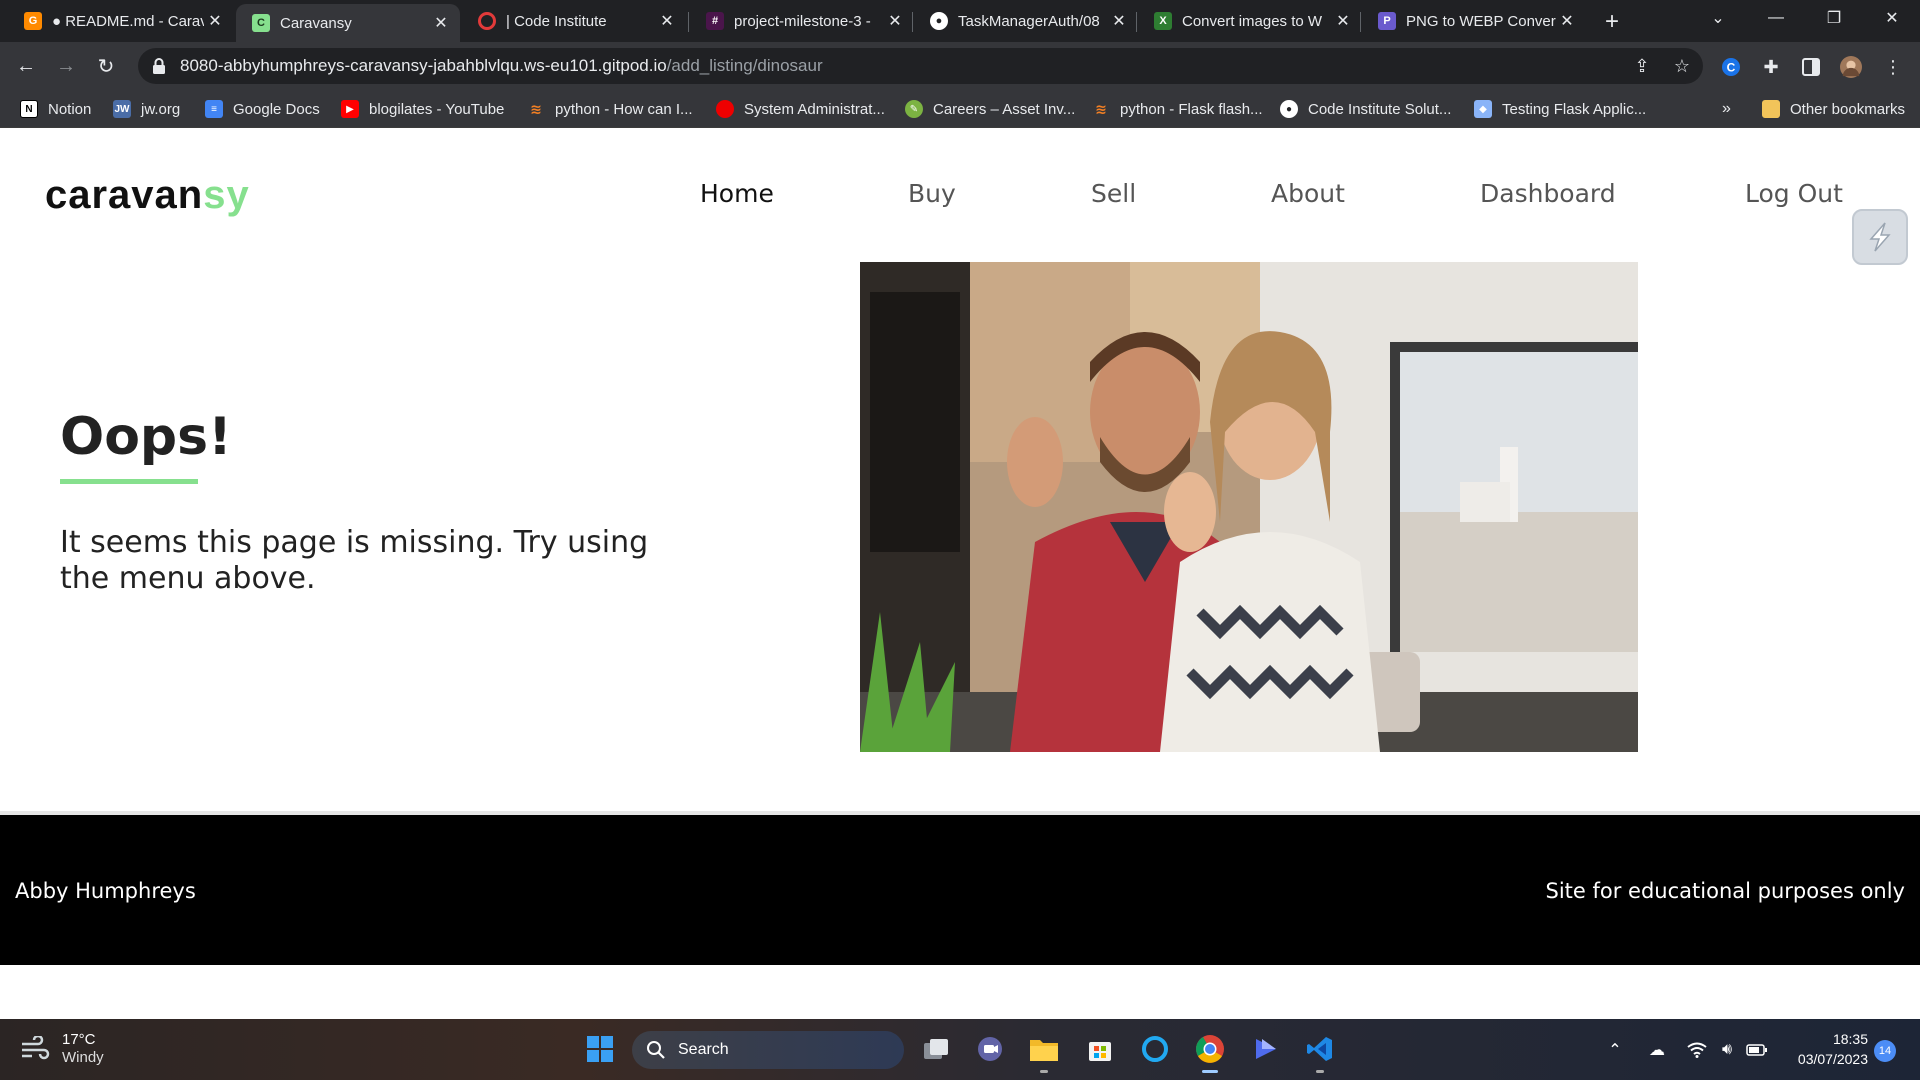  I want to click on tab-caravansy: C Caravansy ✕, so click(348, 23).